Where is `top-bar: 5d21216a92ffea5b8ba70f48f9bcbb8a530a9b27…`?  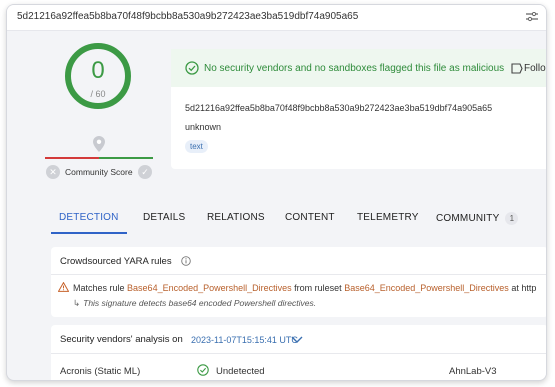
top-bar: 5d21216a92ffea5b8ba70f48f9bcbb8a530a9b27… is located at coordinates (276, 18).